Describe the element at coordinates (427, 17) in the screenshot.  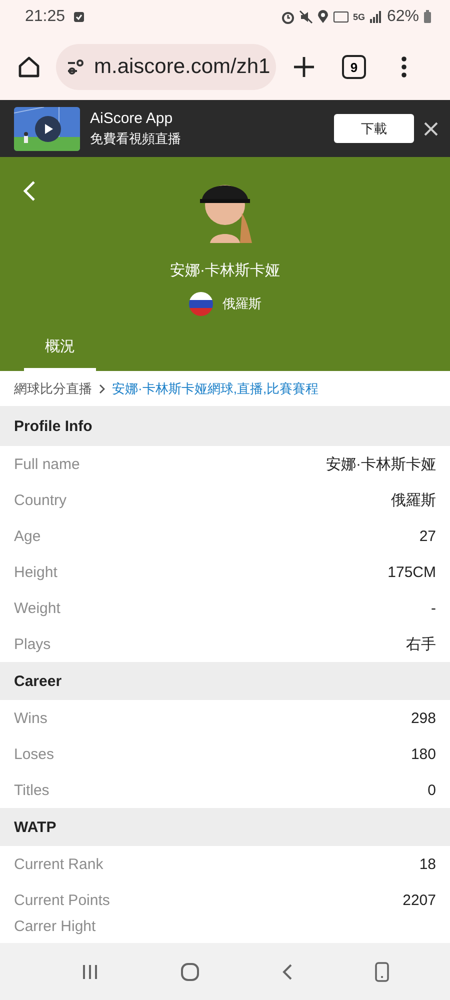
I see `battery-icon` at that location.